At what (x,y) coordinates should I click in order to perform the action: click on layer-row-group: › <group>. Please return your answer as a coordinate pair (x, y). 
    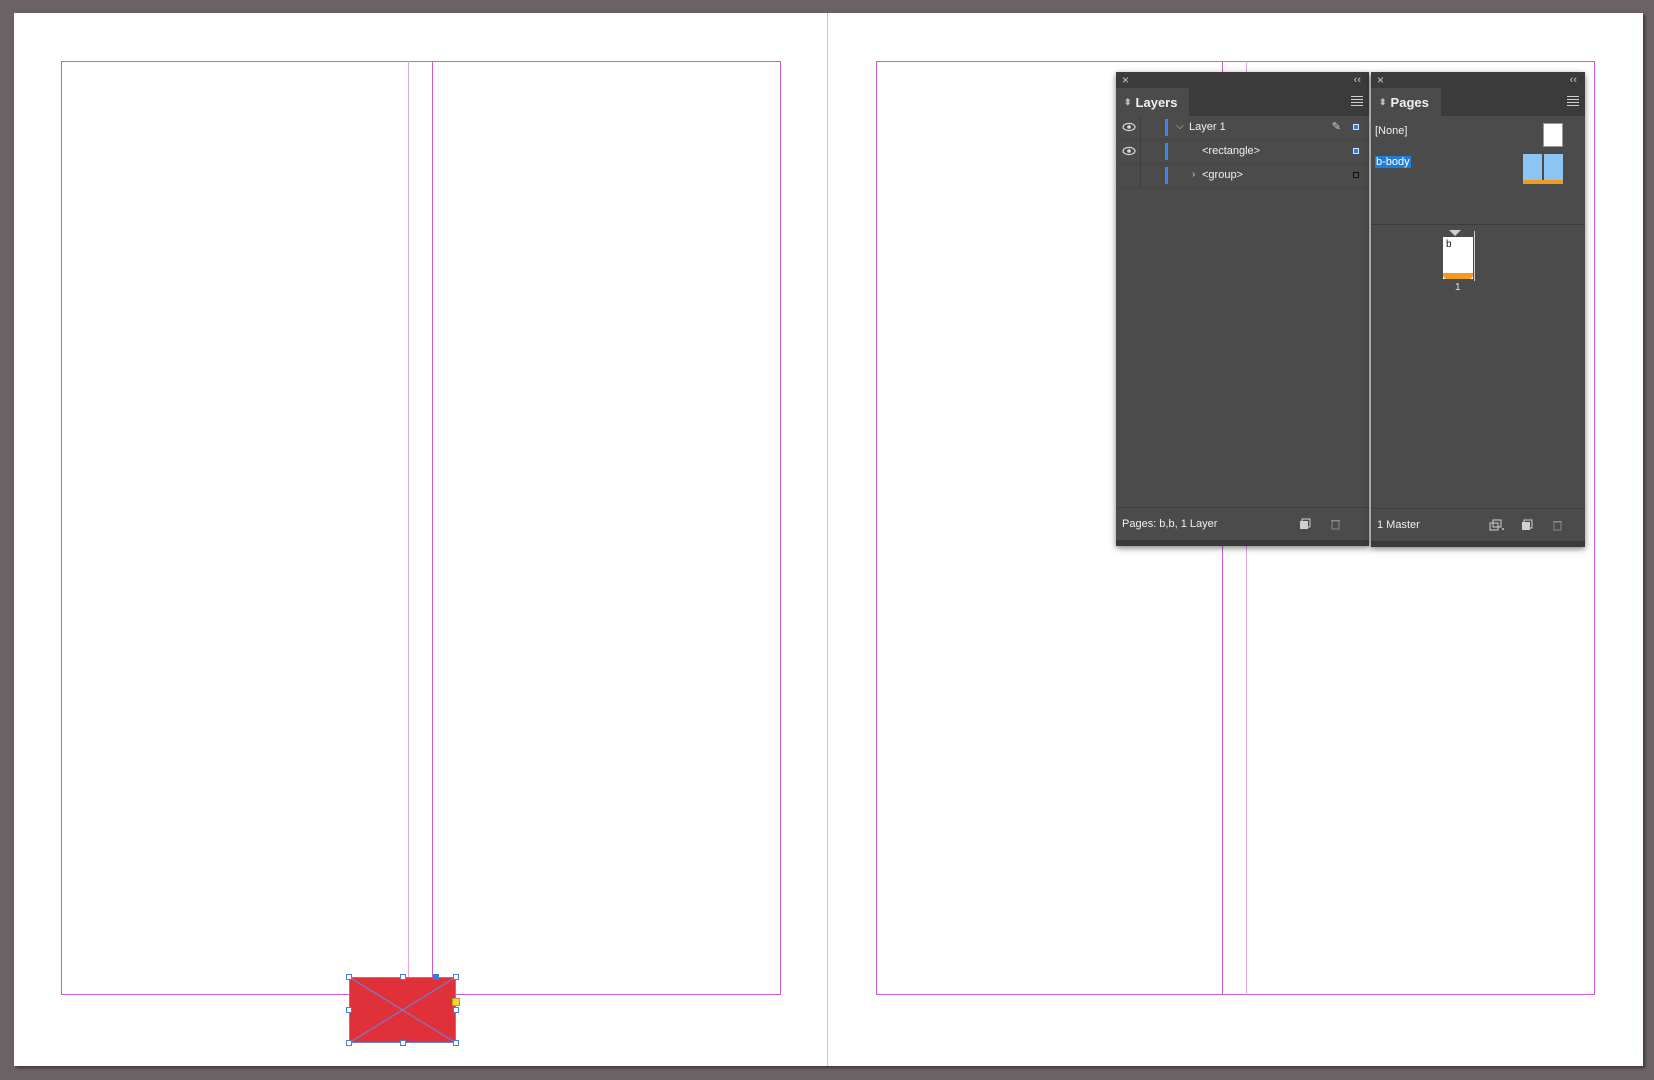
    Looking at the image, I should click on (1242, 176).